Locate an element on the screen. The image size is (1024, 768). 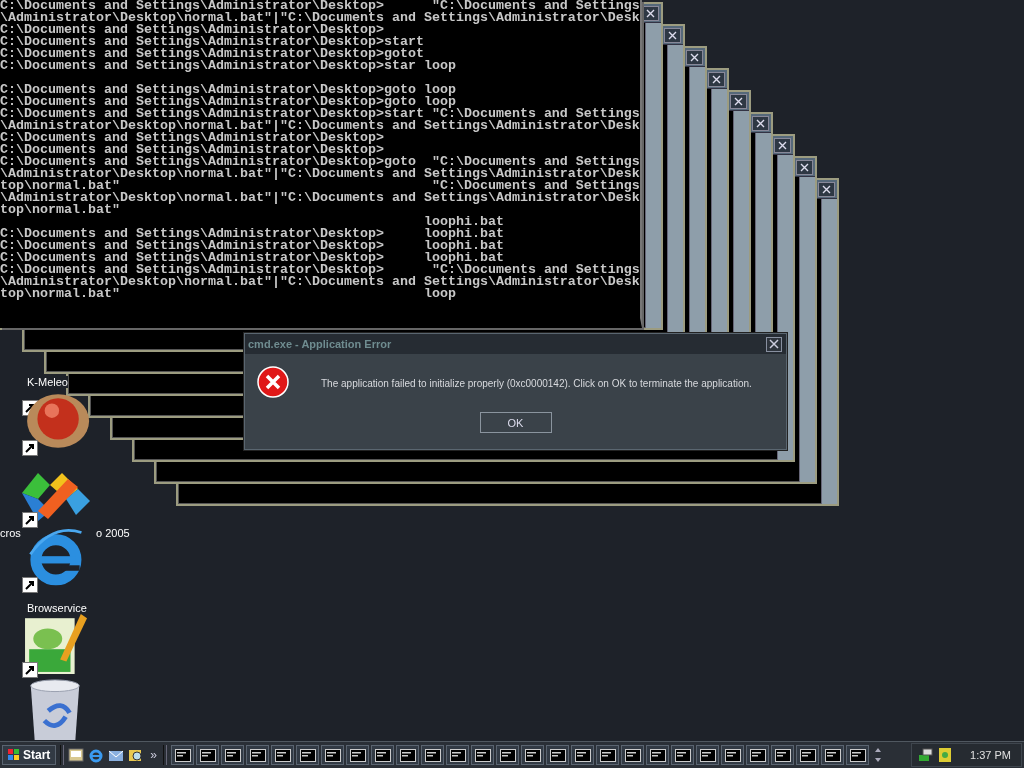
ok-button: OK is located at coordinates (515, 422).